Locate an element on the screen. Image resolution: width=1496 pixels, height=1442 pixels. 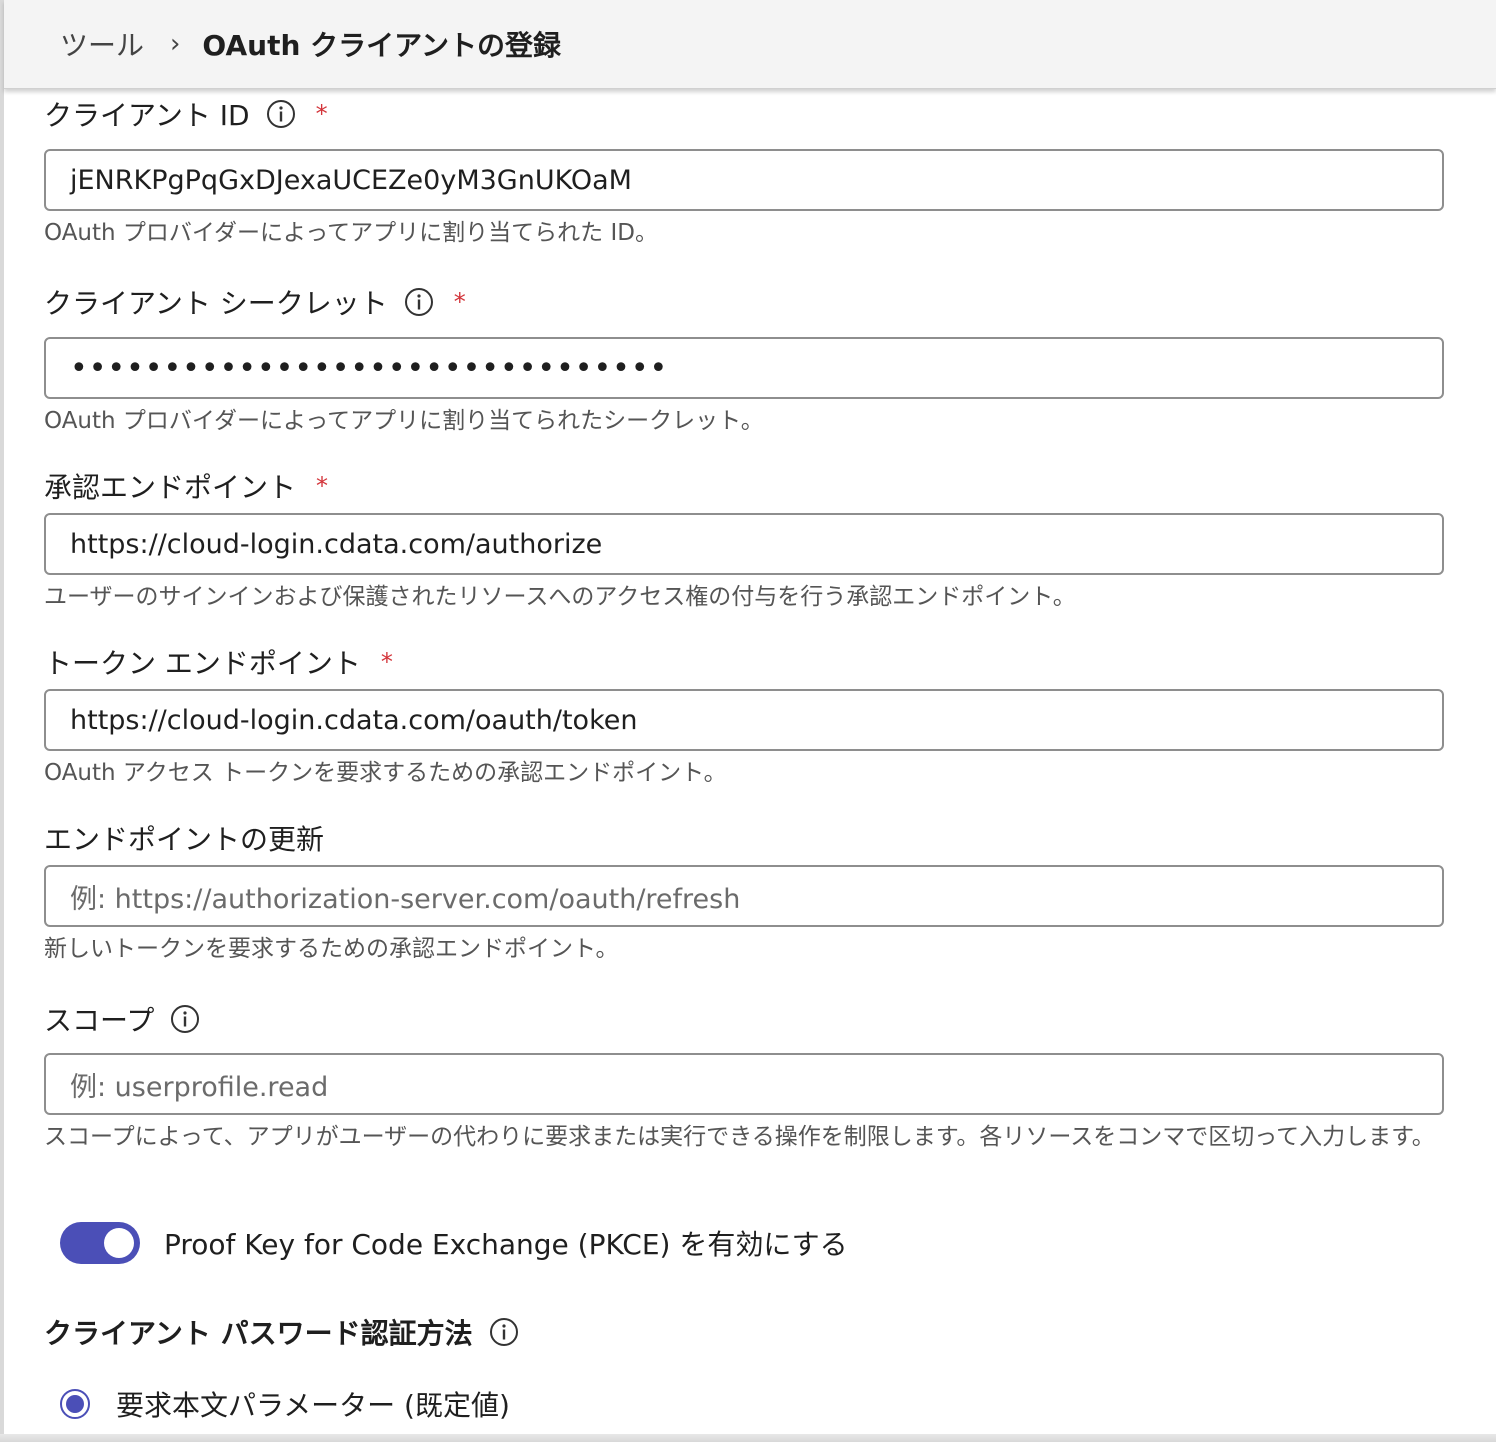
auth-endpoint-input: https://cloud-login.cdata.com/authorize is located at coordinates (744, 544).